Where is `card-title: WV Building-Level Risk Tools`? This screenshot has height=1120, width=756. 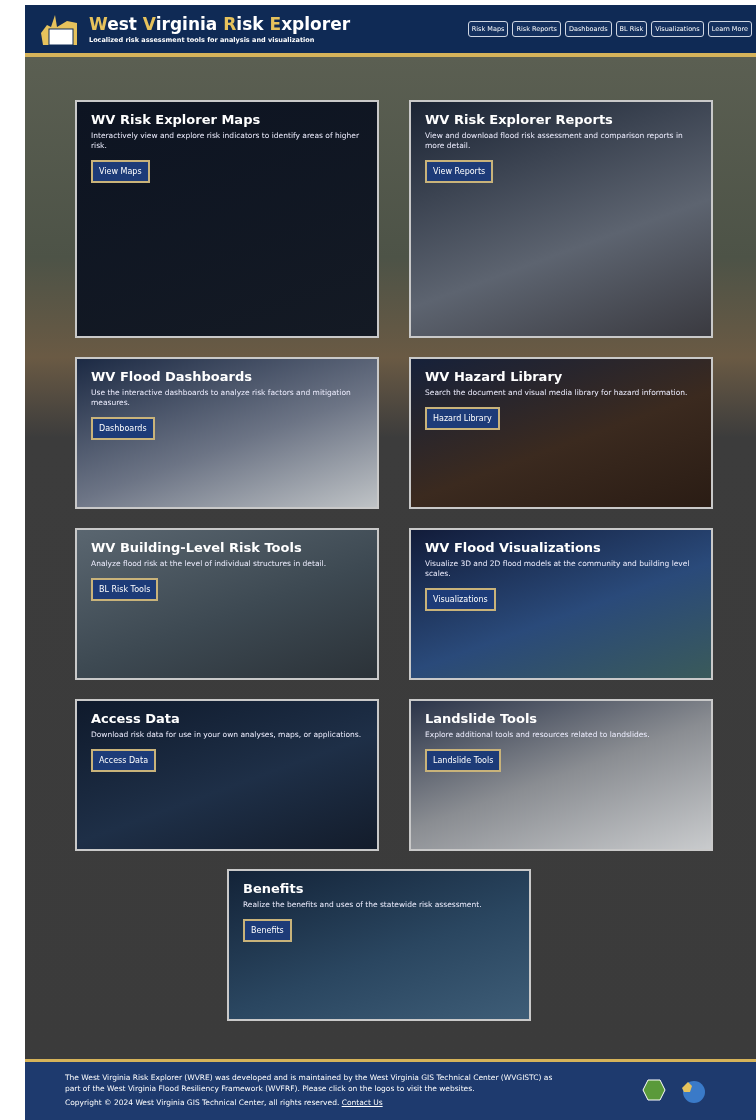 card-title: WV Building-Level Risk Tools is located at coordinates (196, 547).